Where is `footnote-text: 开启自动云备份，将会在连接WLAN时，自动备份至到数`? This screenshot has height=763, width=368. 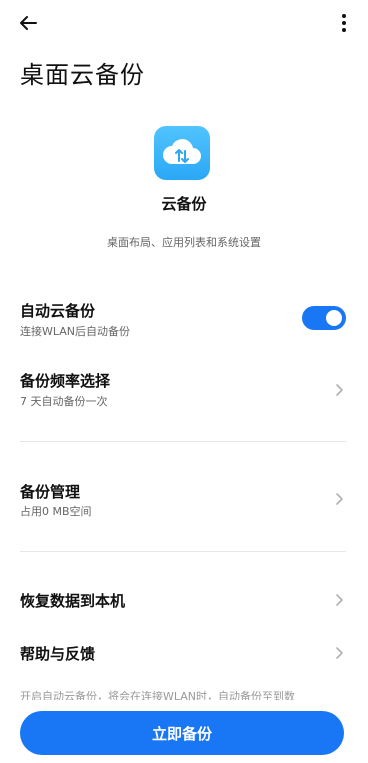 footnote-text: 开启自动云备份，将会在连接WLAN时，自动备份至到数 is located at coordinates (158, 695).